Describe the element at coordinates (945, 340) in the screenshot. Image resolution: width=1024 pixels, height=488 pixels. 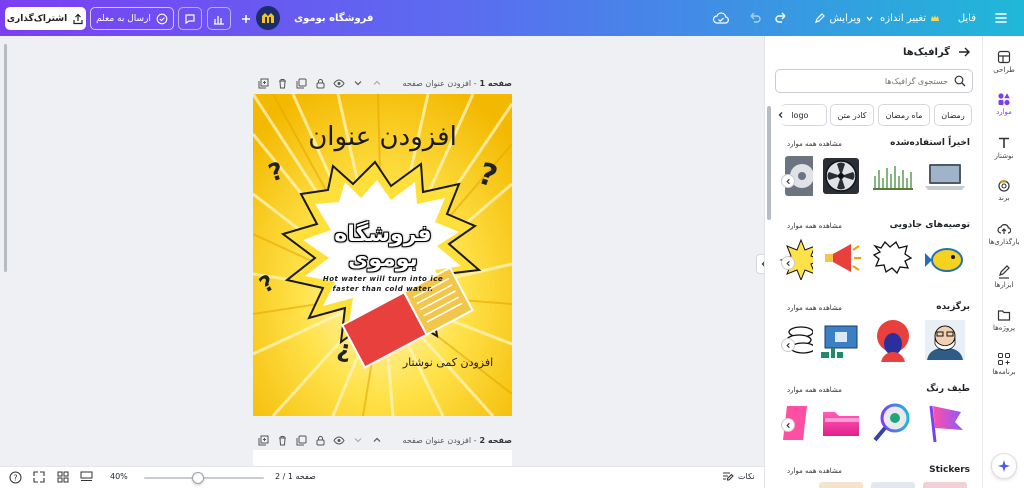
I see `man-portrait-thumbnail` at that location.